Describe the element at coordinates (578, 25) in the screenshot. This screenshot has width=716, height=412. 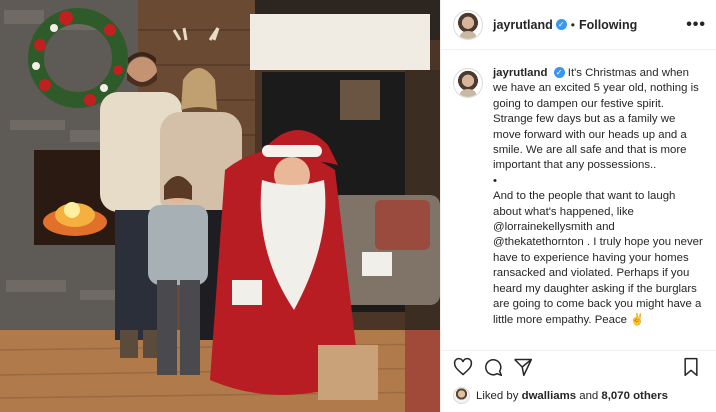
I see `post-header: jayrutland ✓ • Following •••` at that location.